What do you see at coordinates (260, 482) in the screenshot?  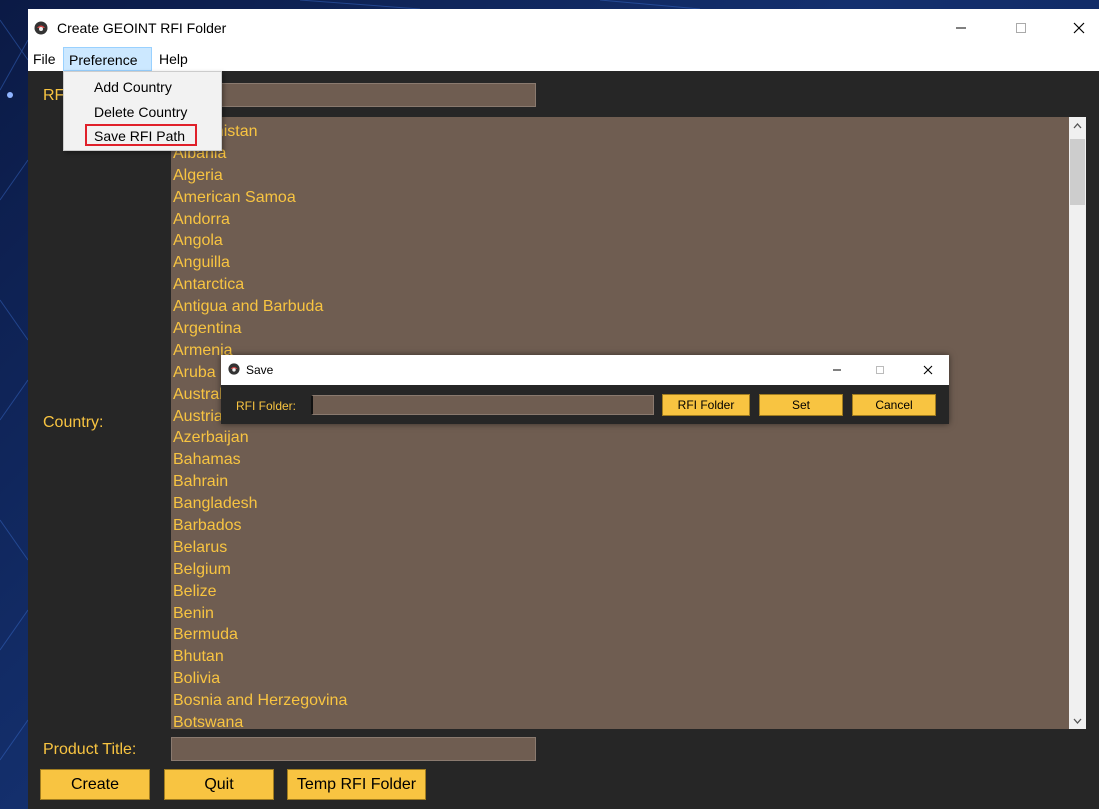 I see `list-item: Bahrain` at bounding box center [260, 482].